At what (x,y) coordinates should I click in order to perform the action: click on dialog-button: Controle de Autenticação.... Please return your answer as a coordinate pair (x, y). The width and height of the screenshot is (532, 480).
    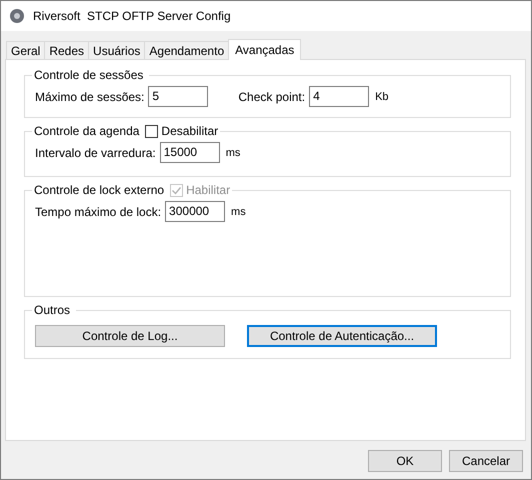
    Looking at the image, I should click on (342, 336).